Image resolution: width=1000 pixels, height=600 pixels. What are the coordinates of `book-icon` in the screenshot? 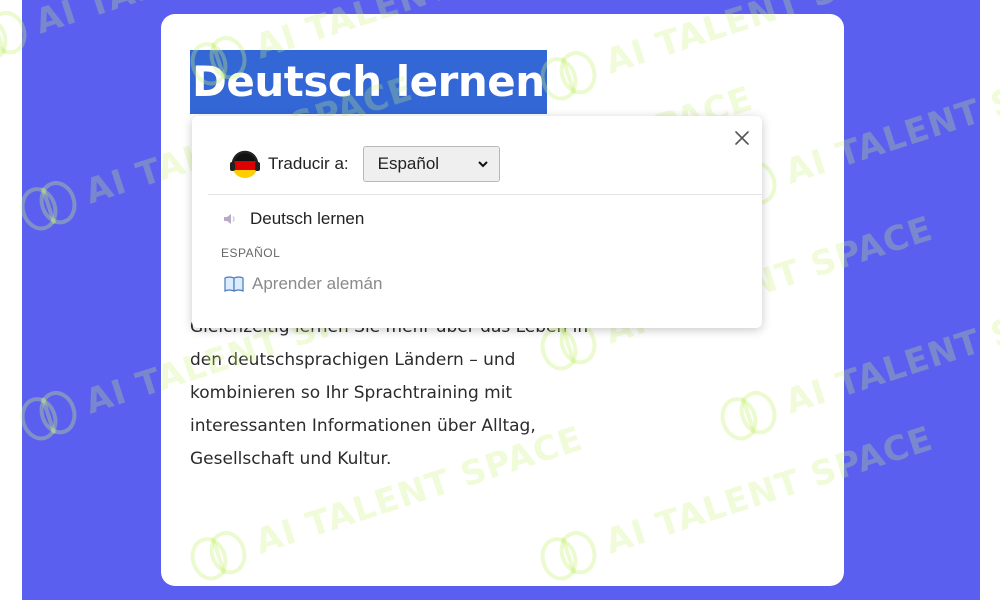 It's located at (234, 284).